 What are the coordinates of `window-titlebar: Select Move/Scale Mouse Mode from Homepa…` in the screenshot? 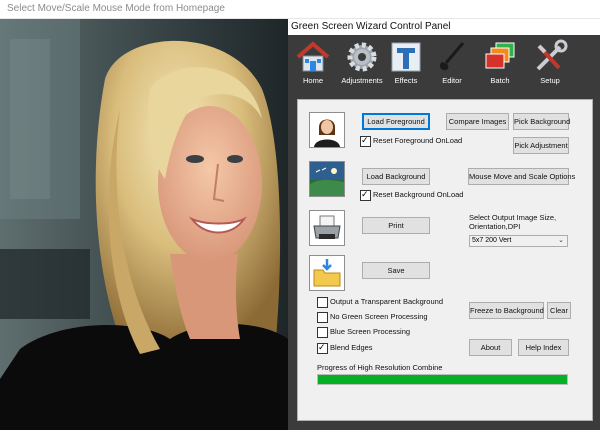 It's located at (300, 9).